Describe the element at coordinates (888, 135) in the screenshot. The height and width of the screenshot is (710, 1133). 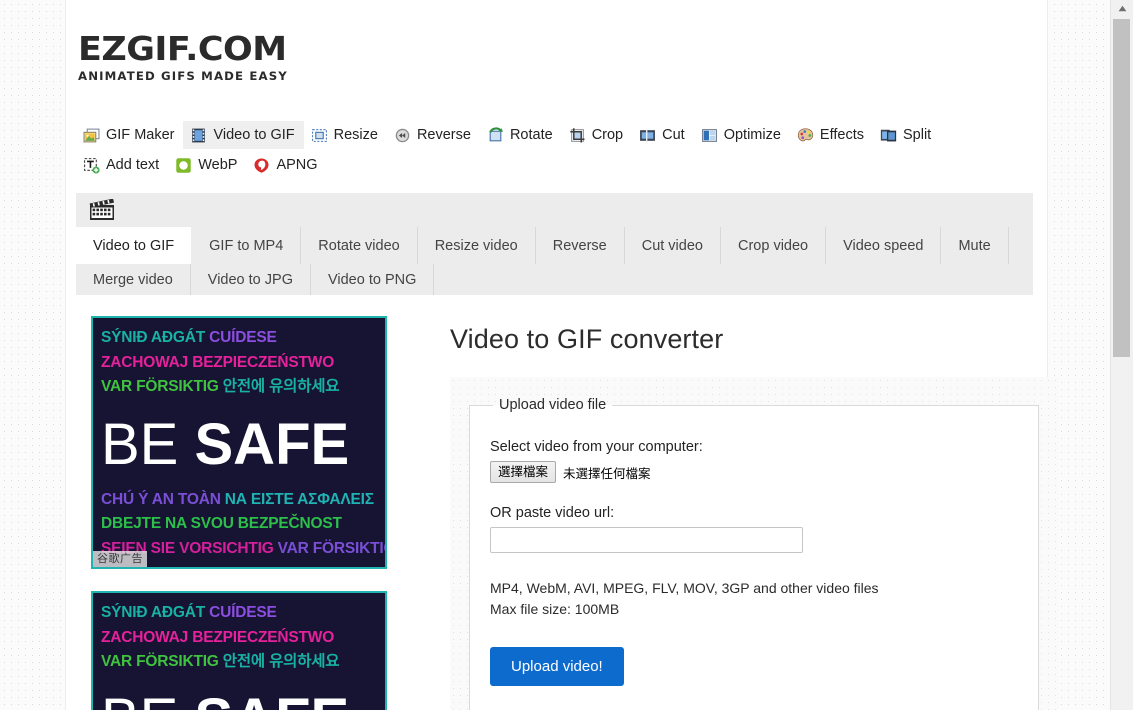
I see `split-icon` at that location.